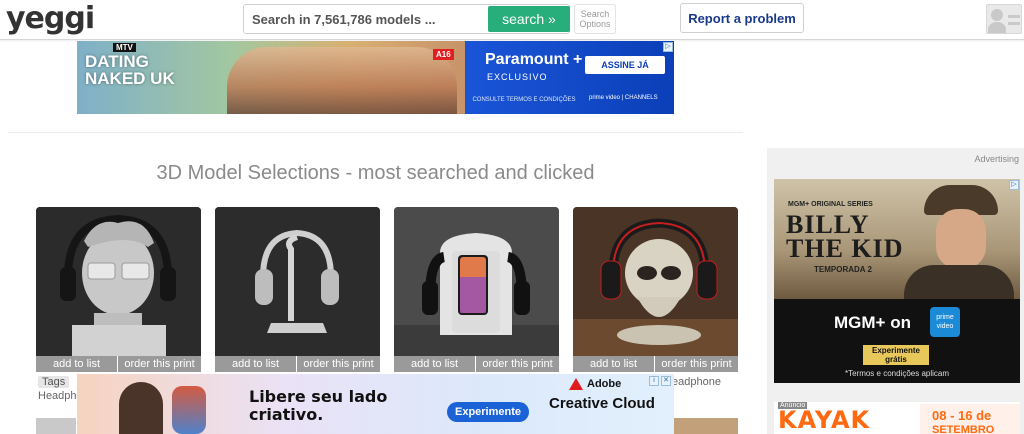  I want to click on kayak-logo: KAYAK, so click(824, 420).